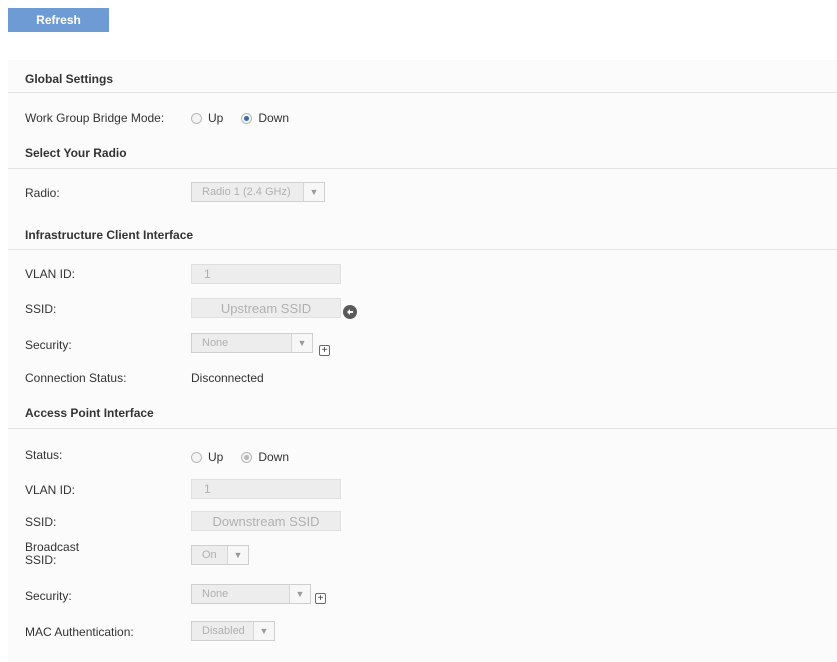 The width and height of the screenshot is (837, 662). What do you see at coordinates (216, 118) in the screenshot?
I see `wgb-up-label: Up` at bounding box center [216, 118].